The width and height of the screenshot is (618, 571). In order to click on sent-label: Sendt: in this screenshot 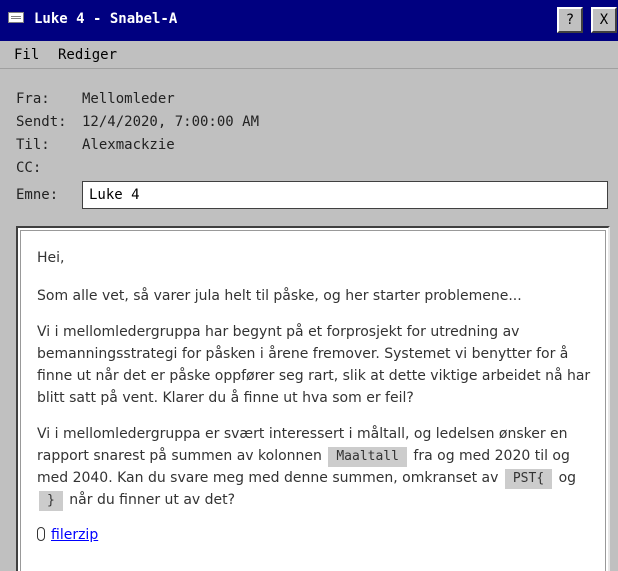, I will do `click(41, 122)`.